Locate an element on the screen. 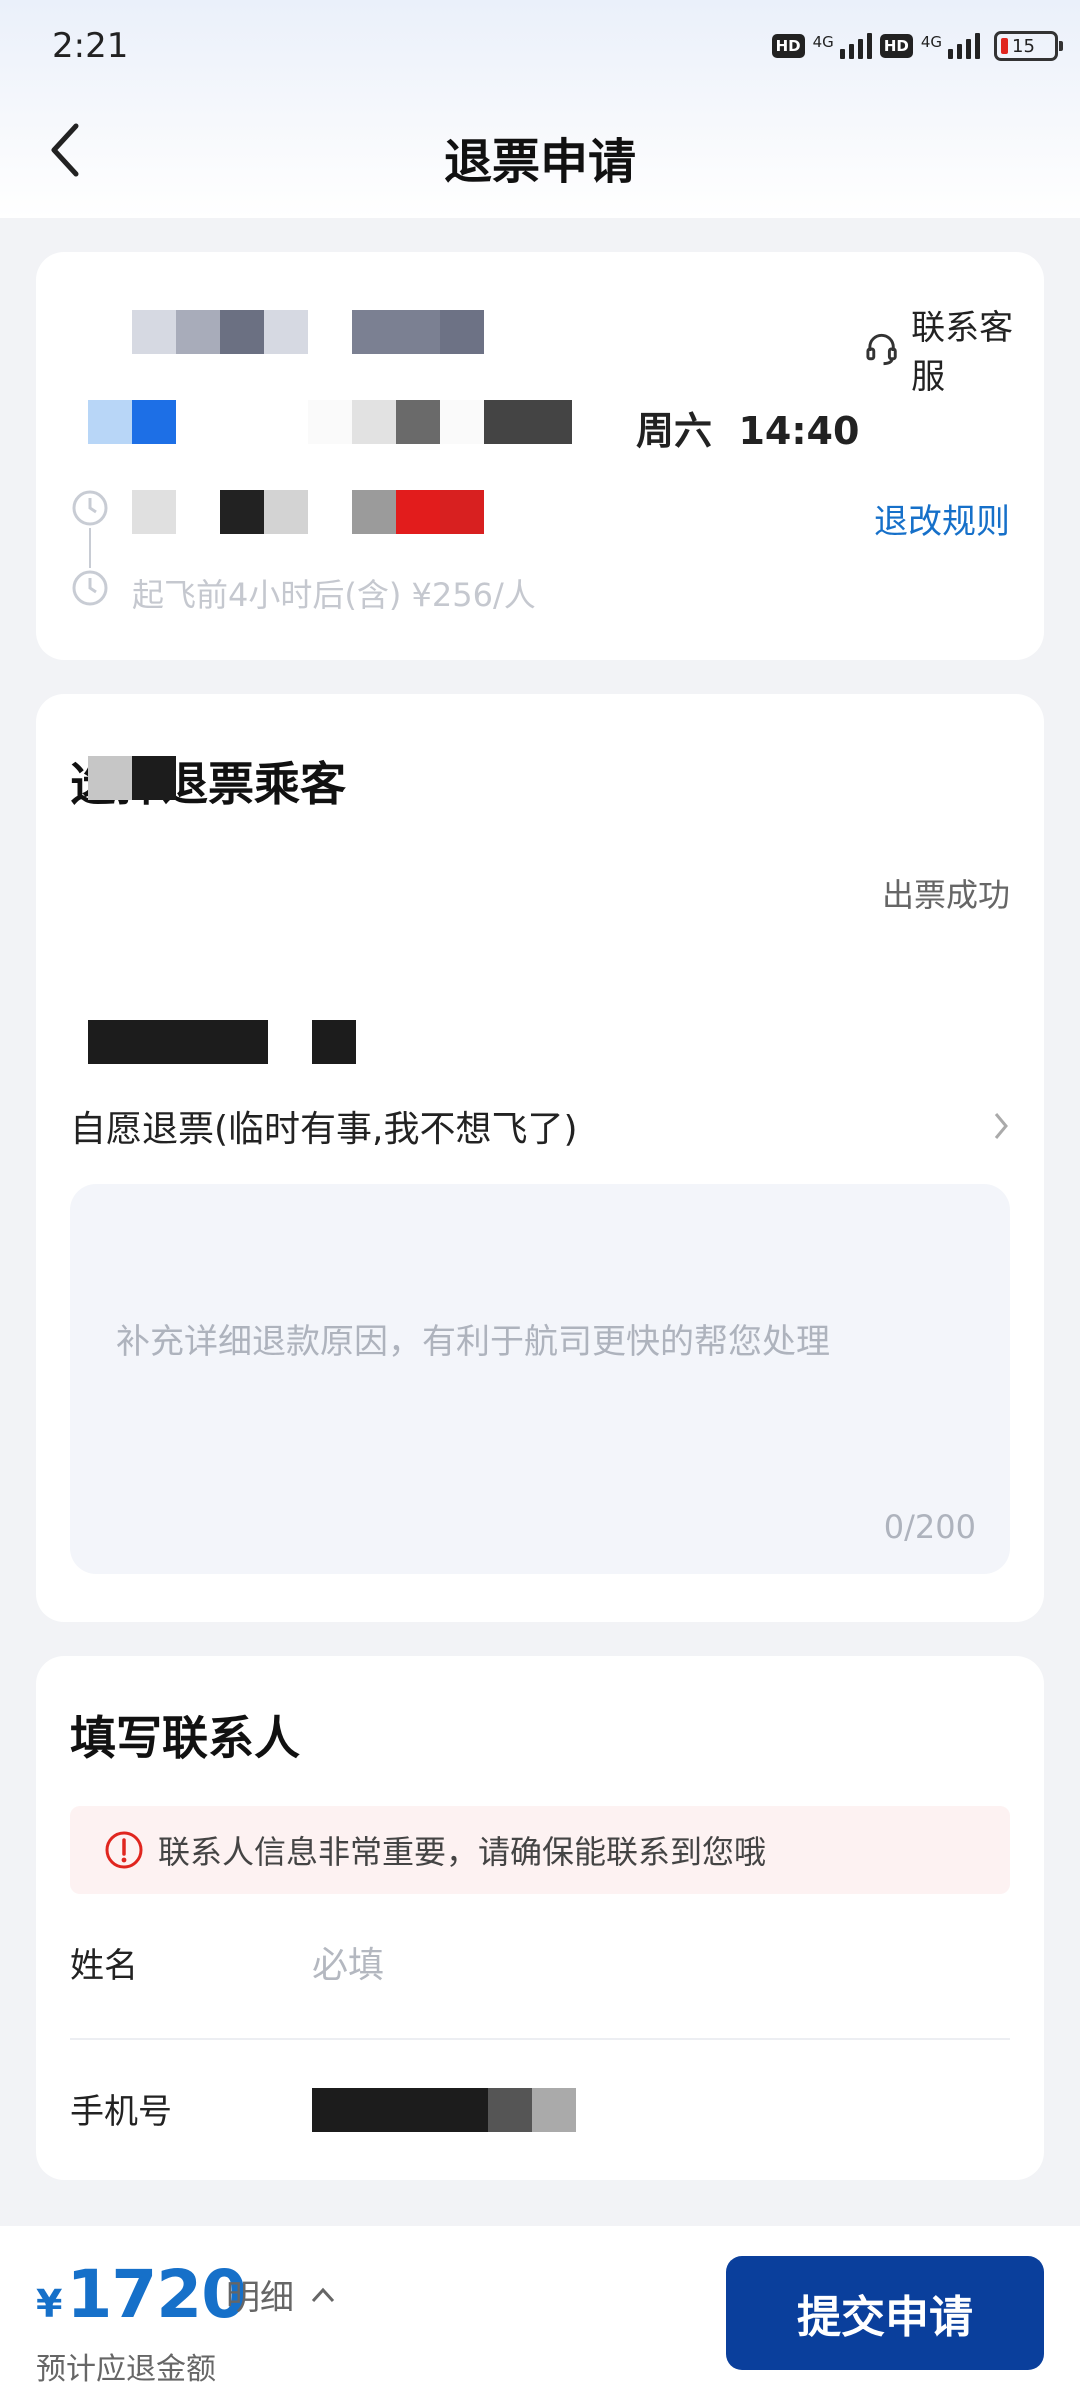 Image resolution: width=1080 pixels, height=2400 pixels. redacted-flight-date is located at coordinates (330, 422).